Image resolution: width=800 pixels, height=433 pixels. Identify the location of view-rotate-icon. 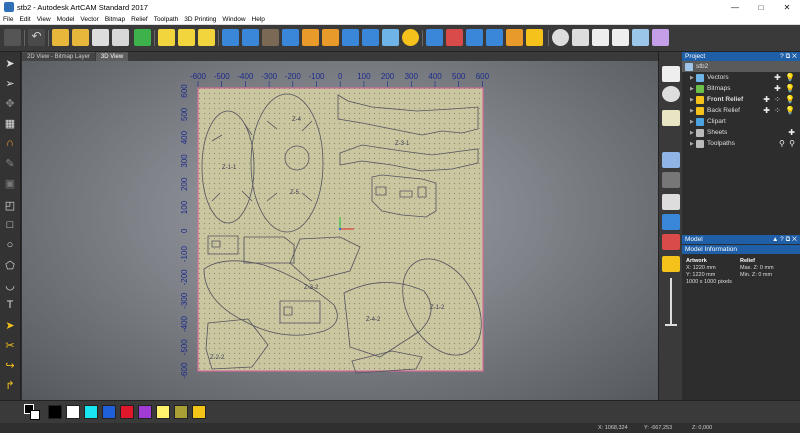
(671, 202).